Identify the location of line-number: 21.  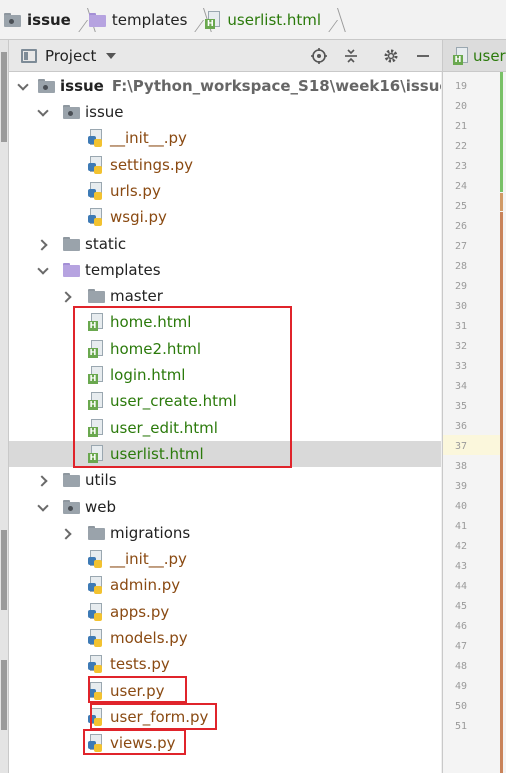
(461, 126).